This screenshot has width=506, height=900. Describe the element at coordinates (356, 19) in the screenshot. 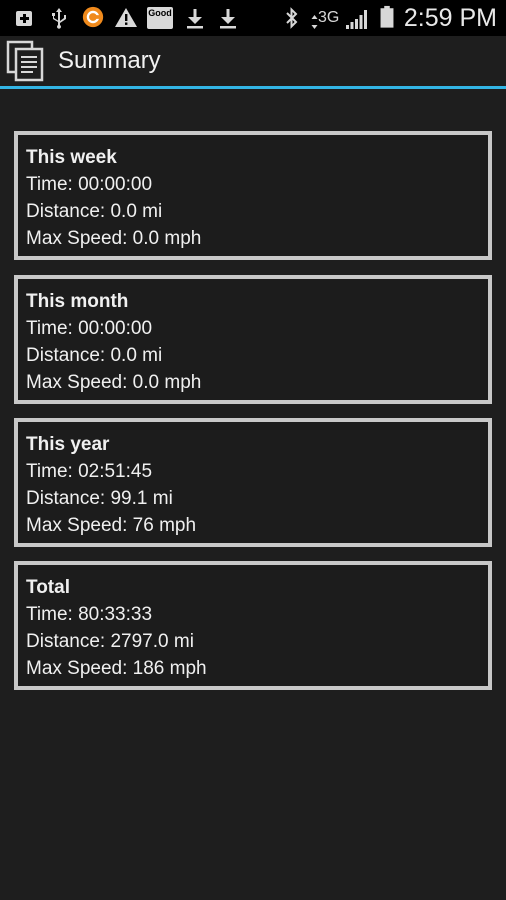

I see `signal-icon` at that location.